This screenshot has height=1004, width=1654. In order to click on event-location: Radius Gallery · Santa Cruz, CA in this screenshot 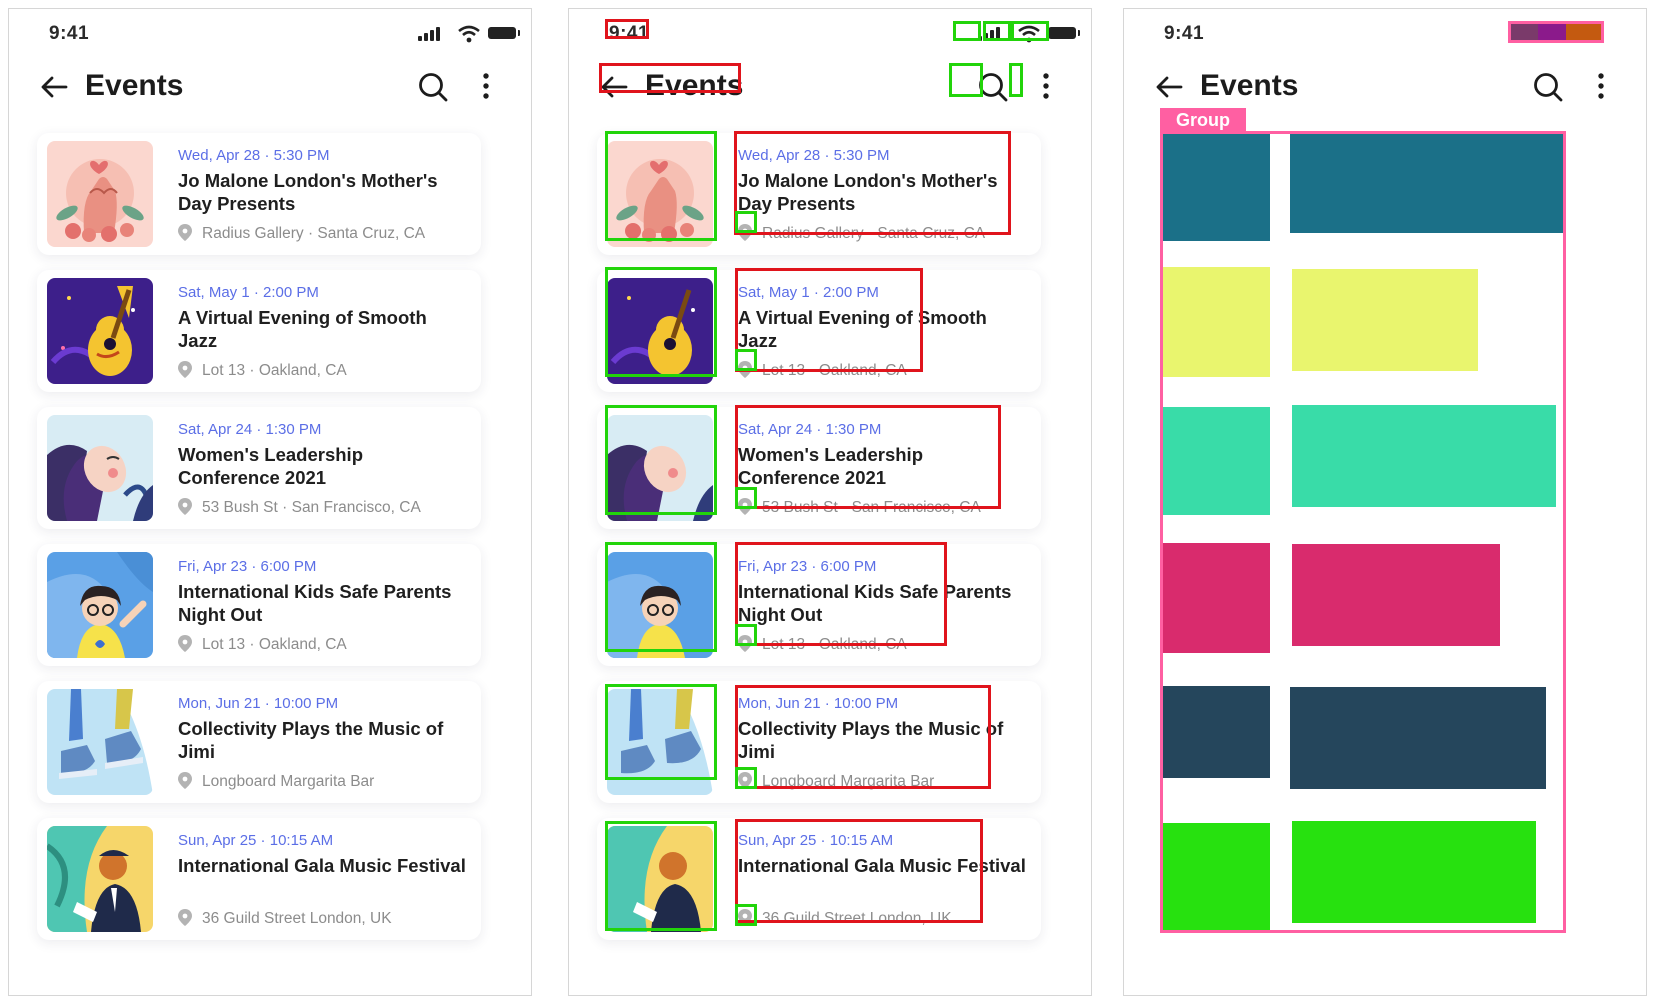, I will do `click(301, 233)`.